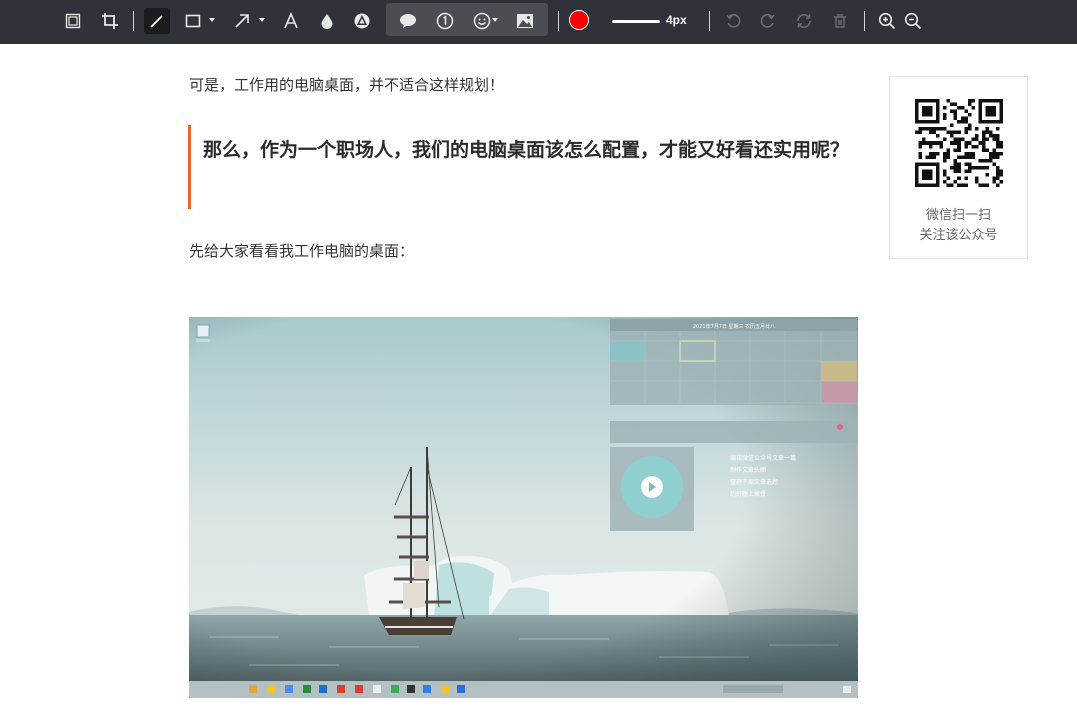 The image size is (1077, 714). Describe the element at coordinates (579, 20) in the screenshot. I see `color-swatch` at that location.